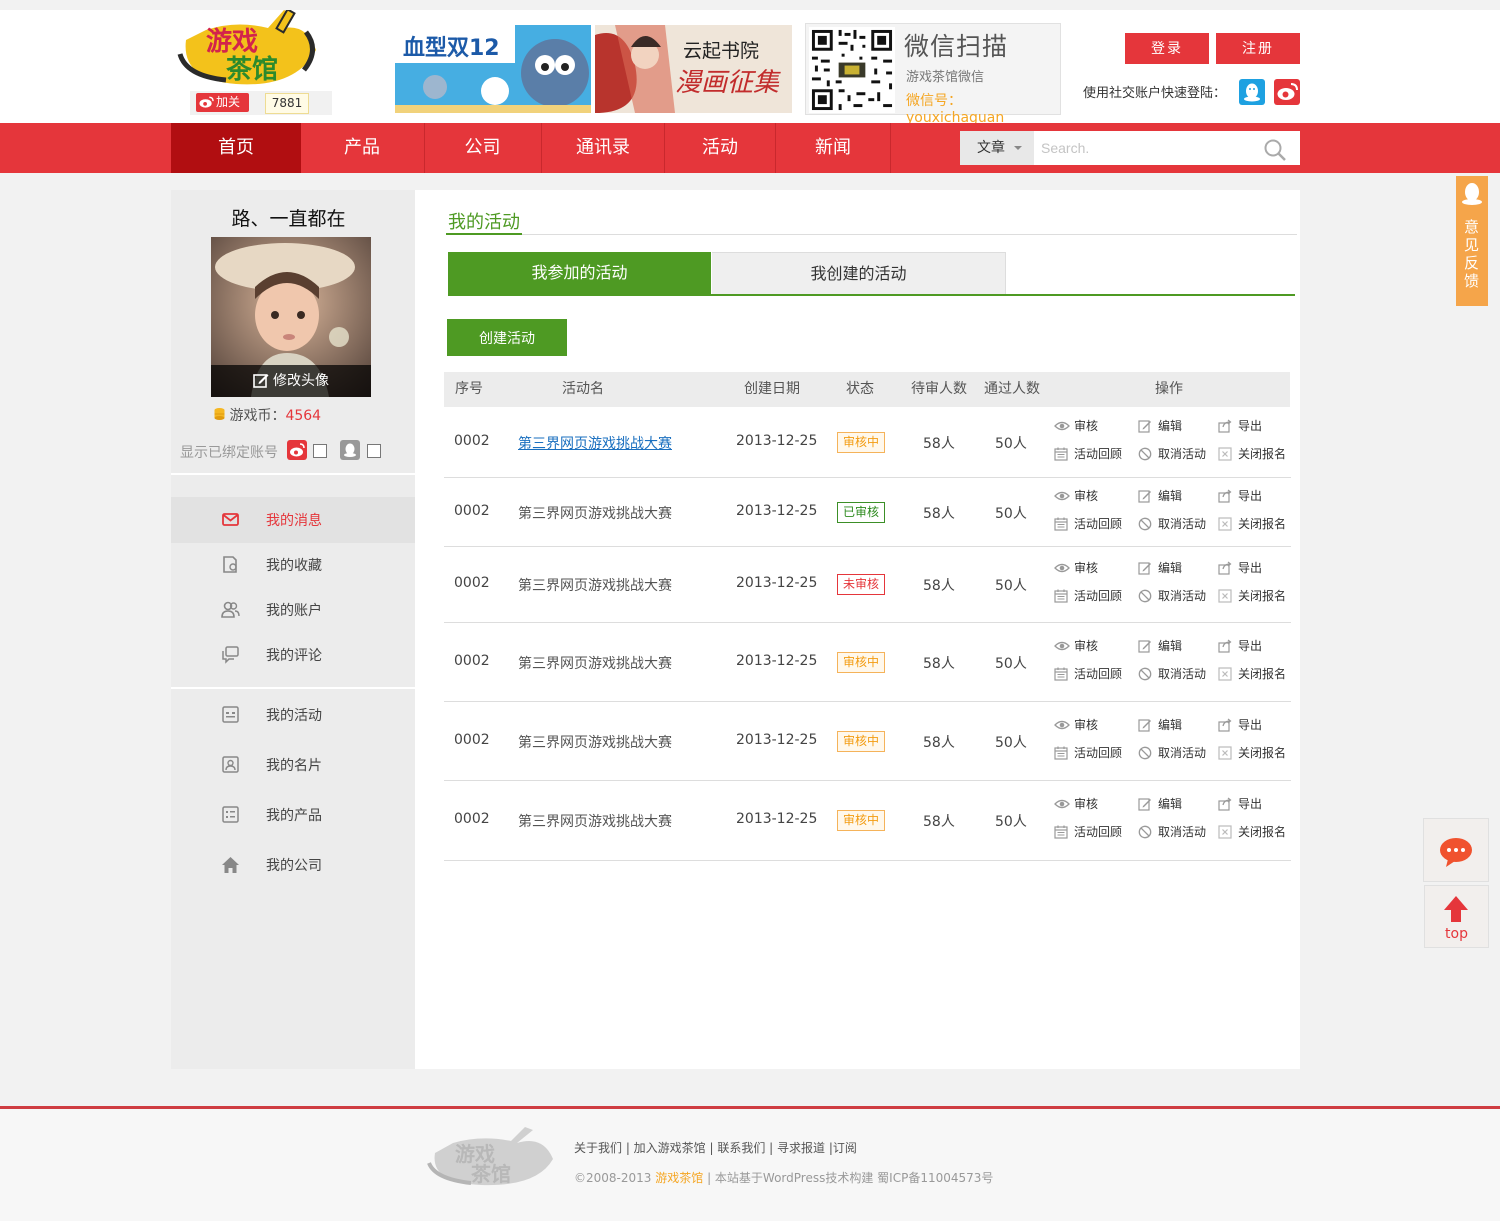 The image size is (1500, 1221). I want to click on copyright-prefix: ©2008-2013, so click(615, 1178).